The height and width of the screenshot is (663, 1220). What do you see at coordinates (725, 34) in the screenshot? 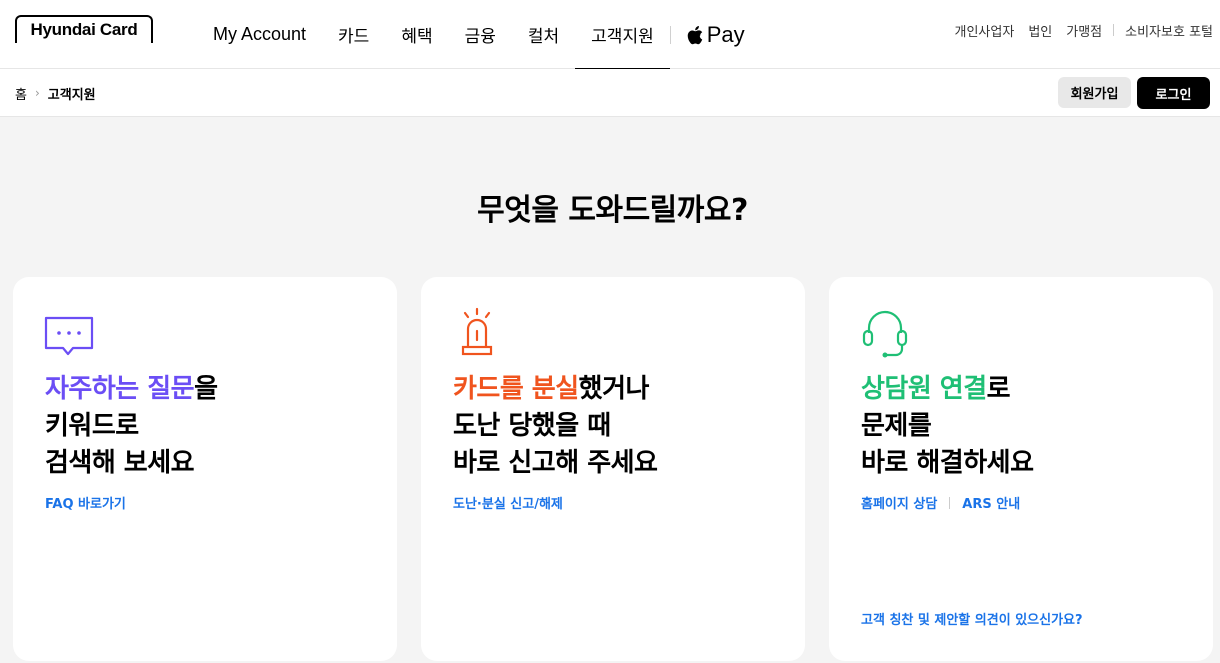
I see `pay-label: Pay` at bounding box center [725, 34].